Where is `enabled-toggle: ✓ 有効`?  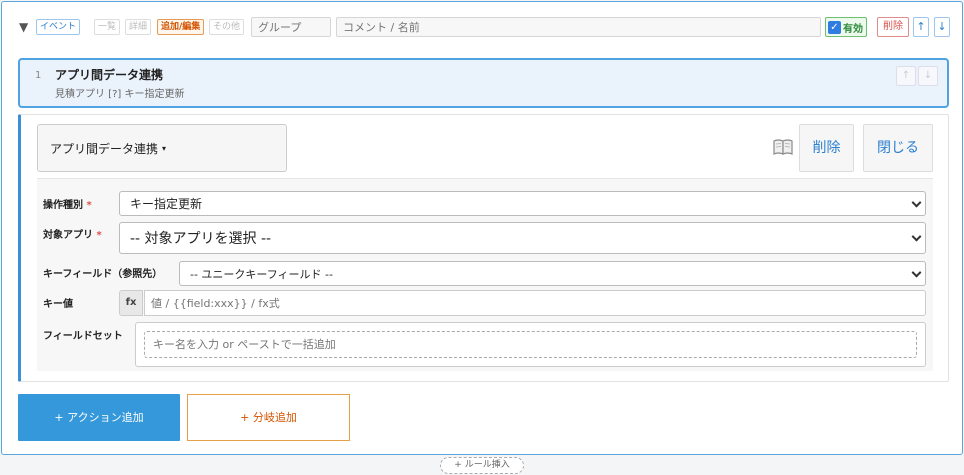
enabled-toggle: ✓ 有効 is located at coordinates (846, 27).